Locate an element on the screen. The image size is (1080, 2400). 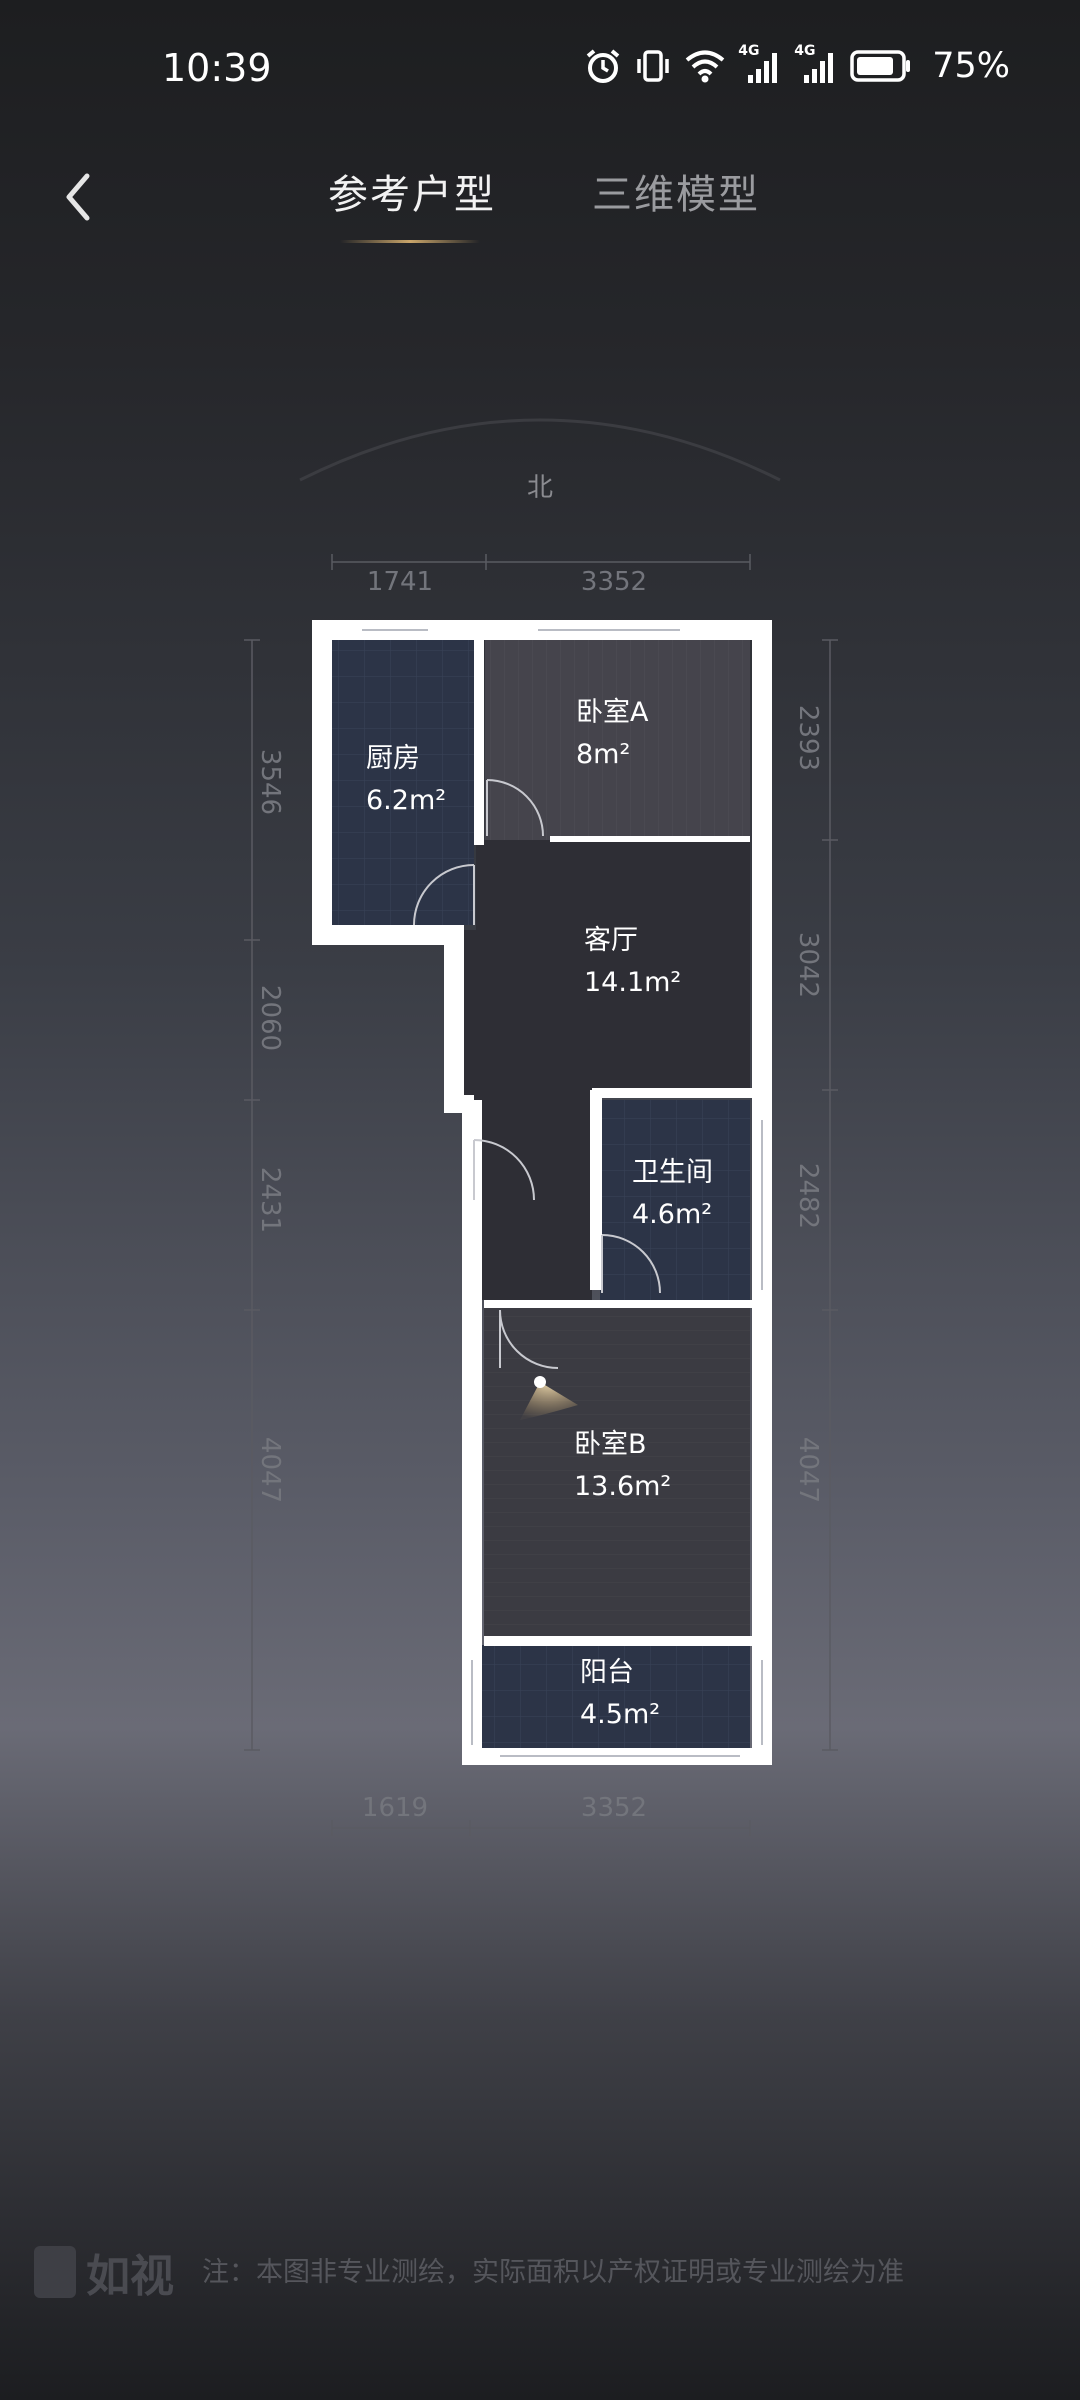
dim-left-1: 3546 is located at coordinates (270, 782).